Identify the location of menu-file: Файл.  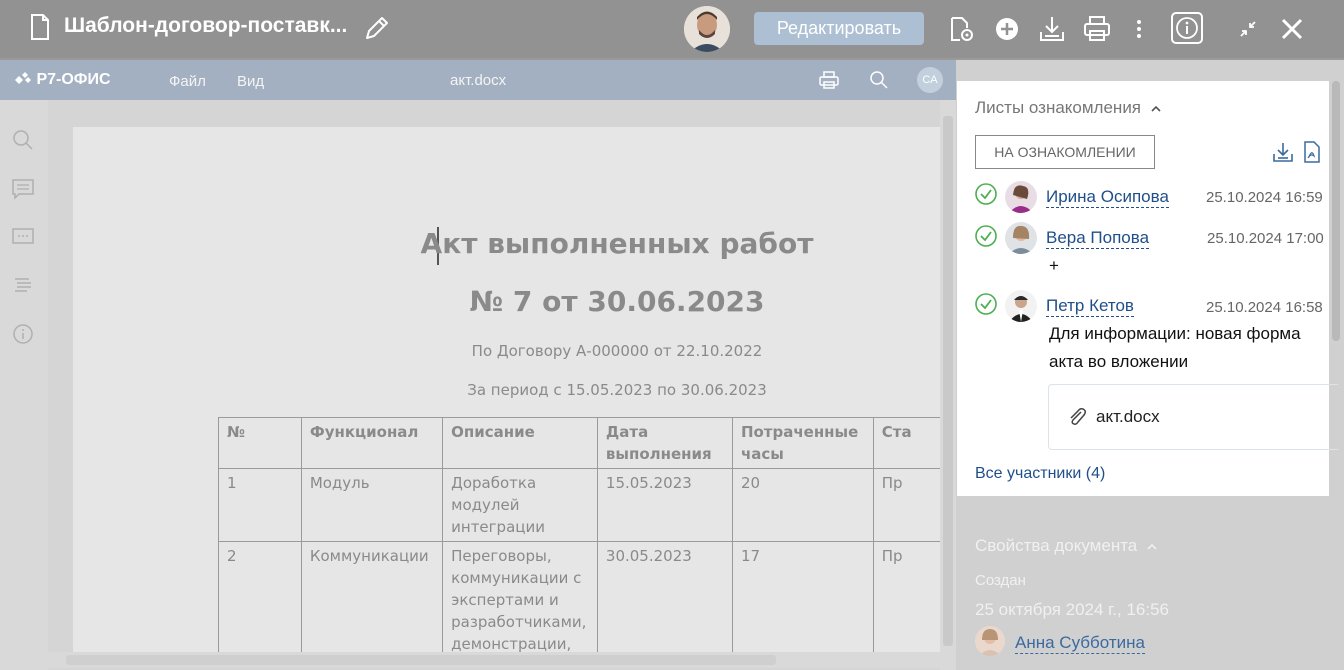
(187, 81).